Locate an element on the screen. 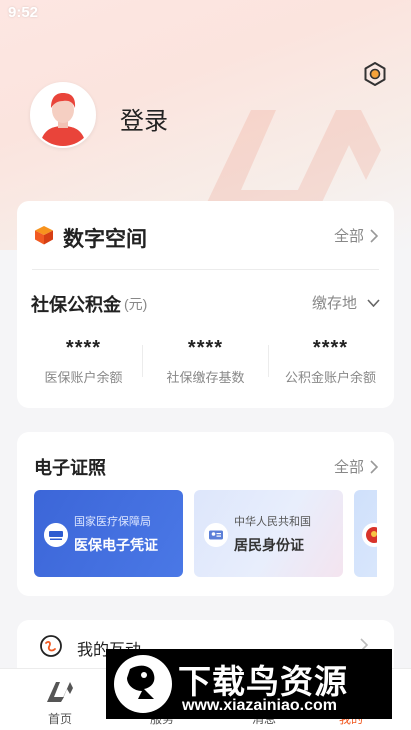  stat-label: 社保缴存基数 is located at coordinates (205, 377).